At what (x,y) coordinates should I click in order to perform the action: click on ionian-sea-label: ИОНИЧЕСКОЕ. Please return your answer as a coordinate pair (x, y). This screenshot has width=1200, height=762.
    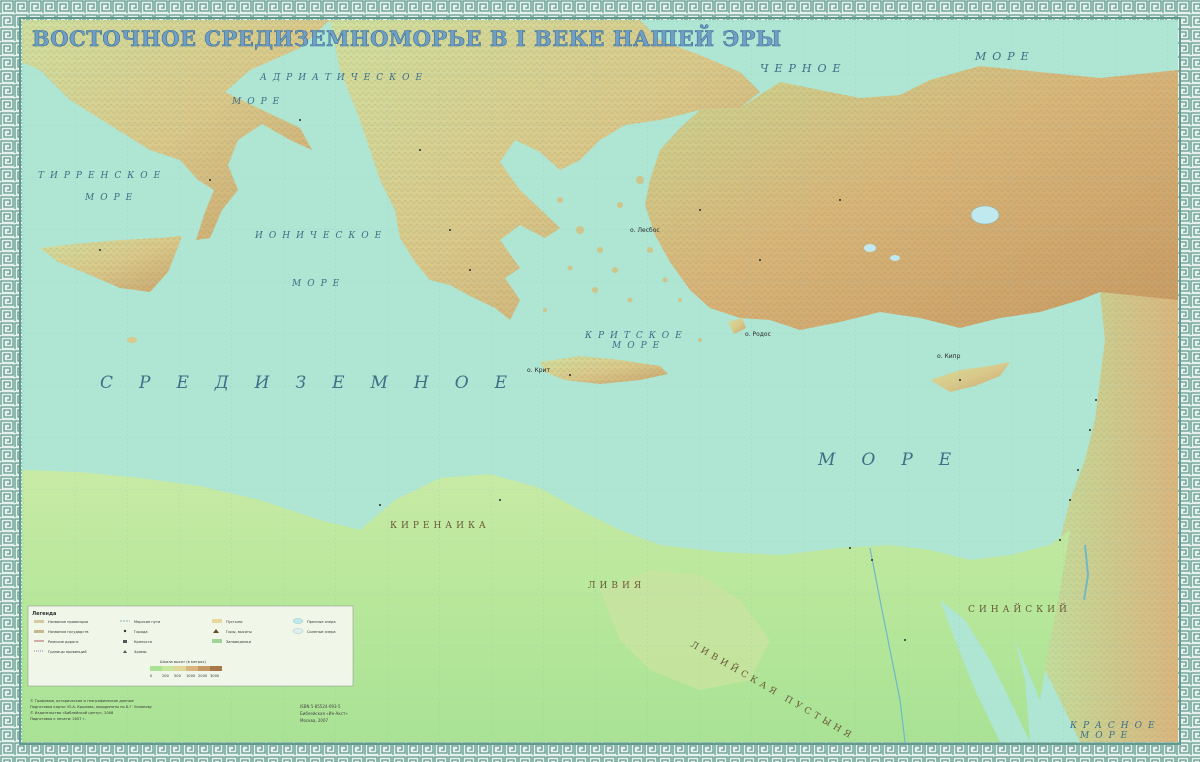
    Looking at the image, I should click on (320, 236).